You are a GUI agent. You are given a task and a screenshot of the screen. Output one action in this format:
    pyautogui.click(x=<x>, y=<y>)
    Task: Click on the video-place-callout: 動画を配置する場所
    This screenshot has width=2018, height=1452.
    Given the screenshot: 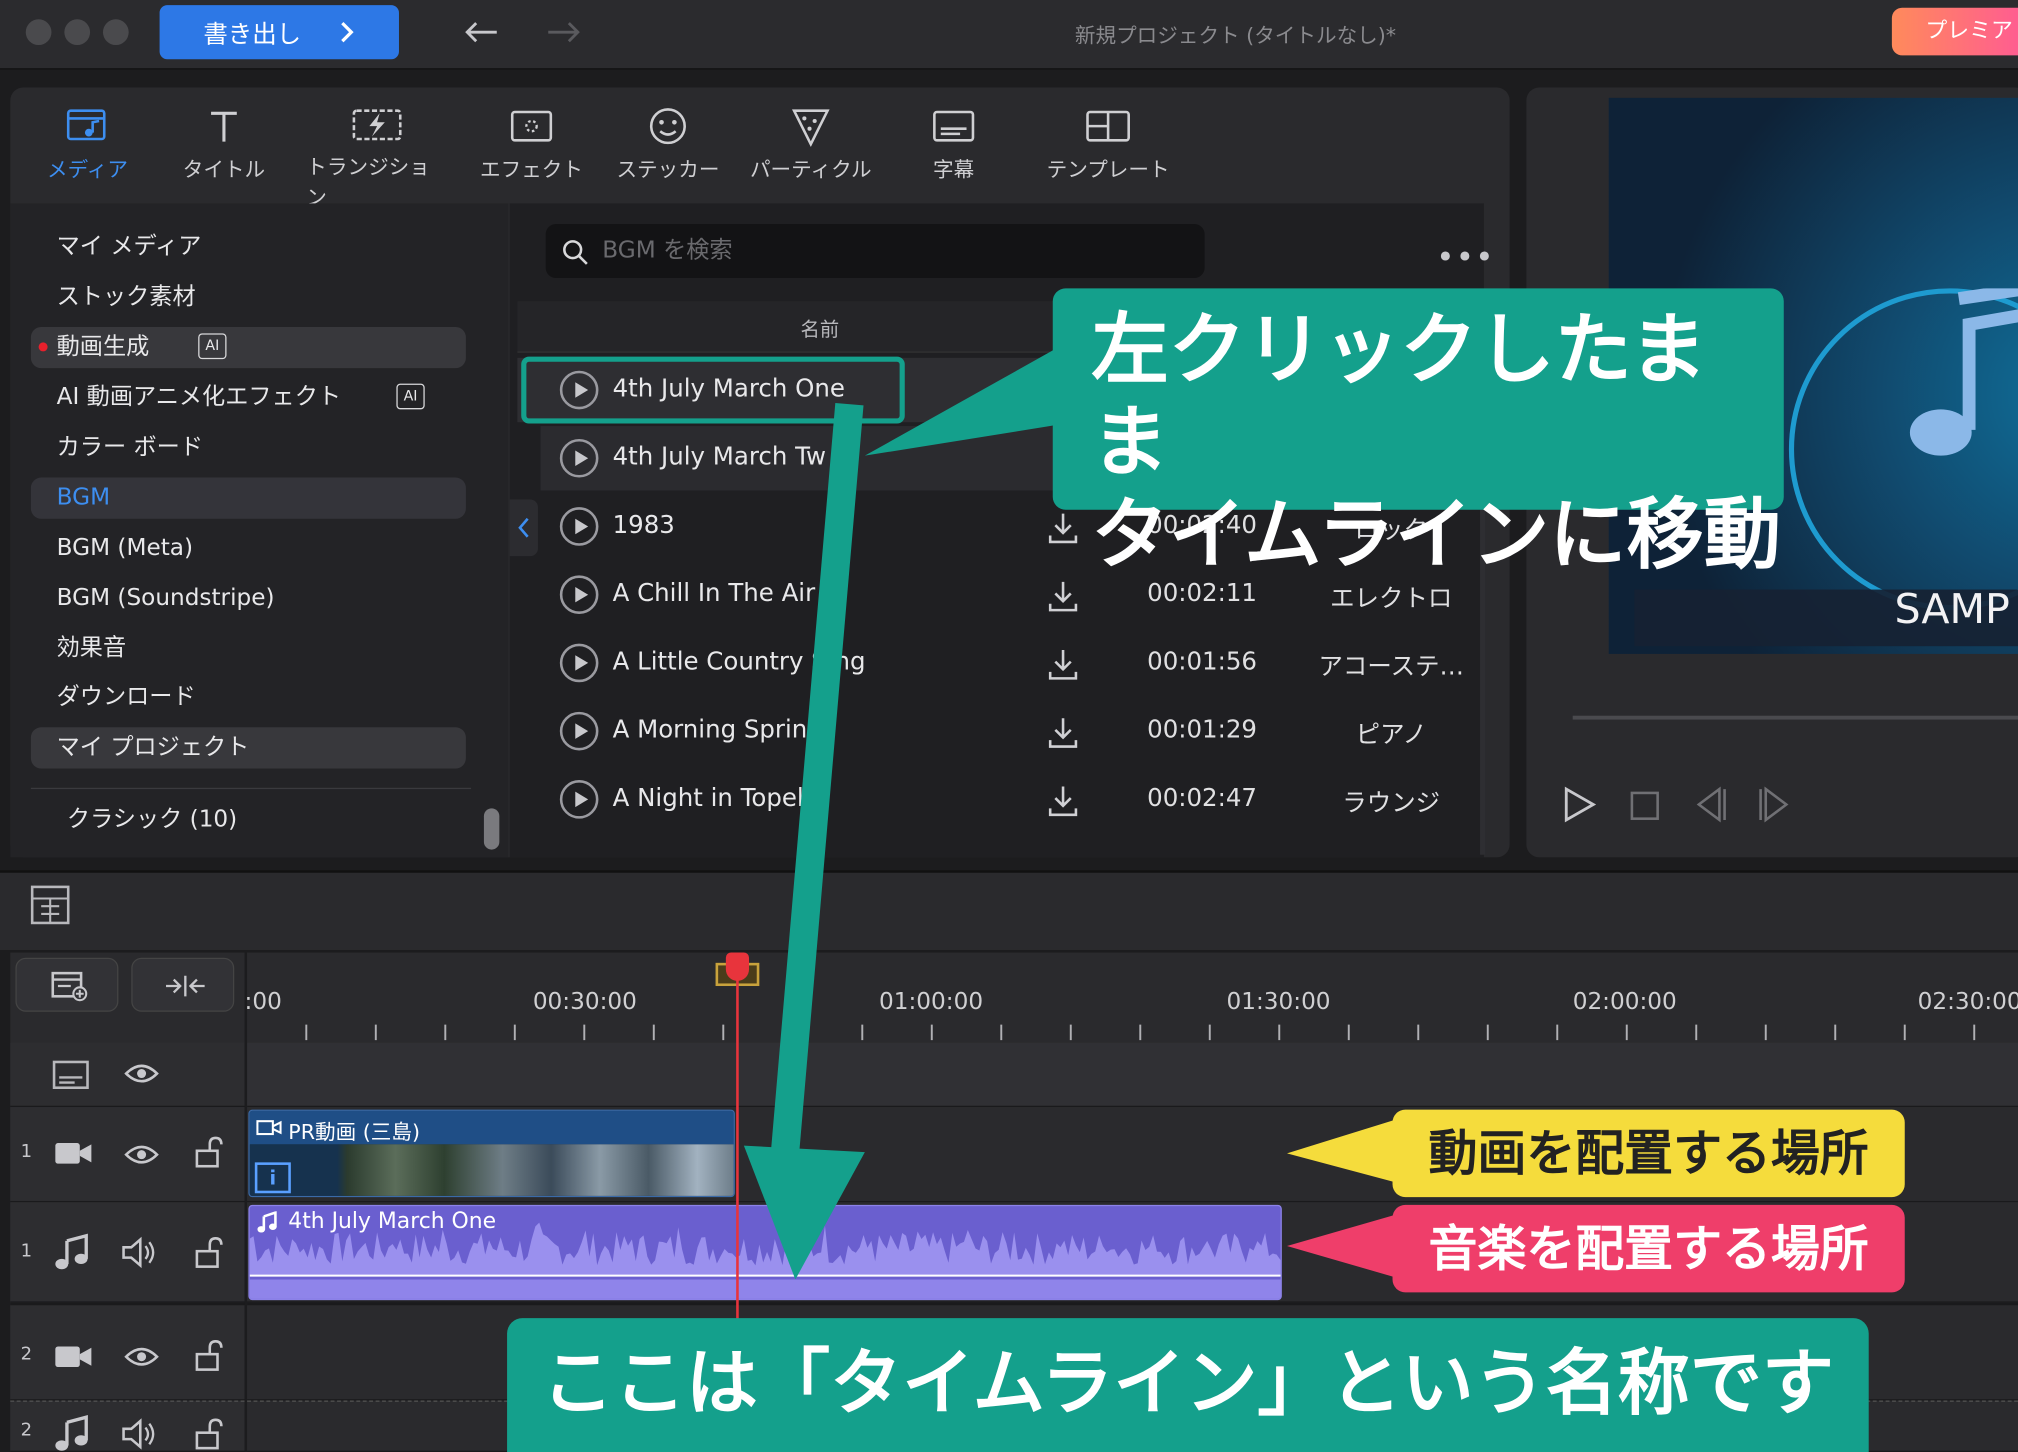 What is the action you would take?
    pyautogui.click(x=1648, y=1153)
    